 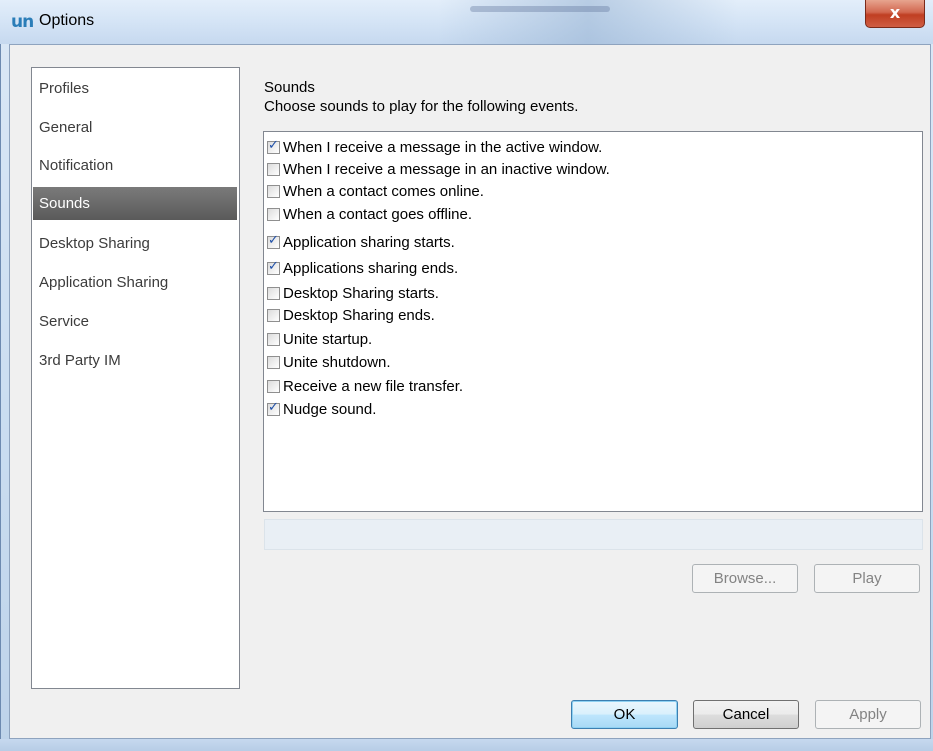 I want to click on close-icon: x, so click(x=895, y=12).